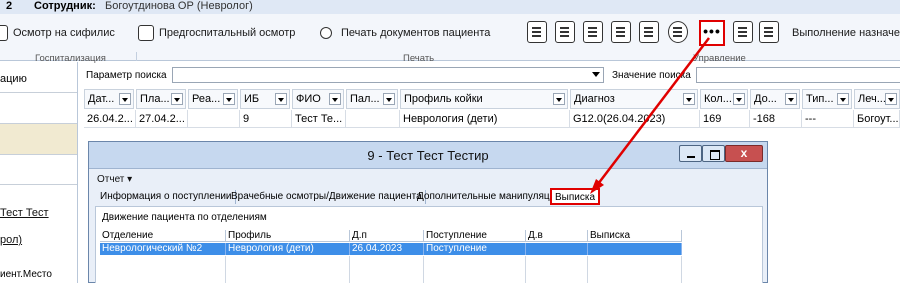  I want to click on doc-list-icon, so click(649, 32).